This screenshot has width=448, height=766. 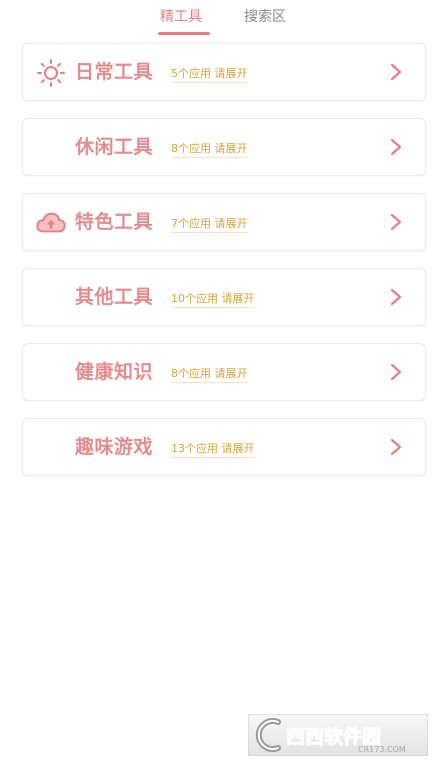 I want to click on category-card-health-knowledge: 健康知识 8个应用 请展开, so click(x=224, y=372).